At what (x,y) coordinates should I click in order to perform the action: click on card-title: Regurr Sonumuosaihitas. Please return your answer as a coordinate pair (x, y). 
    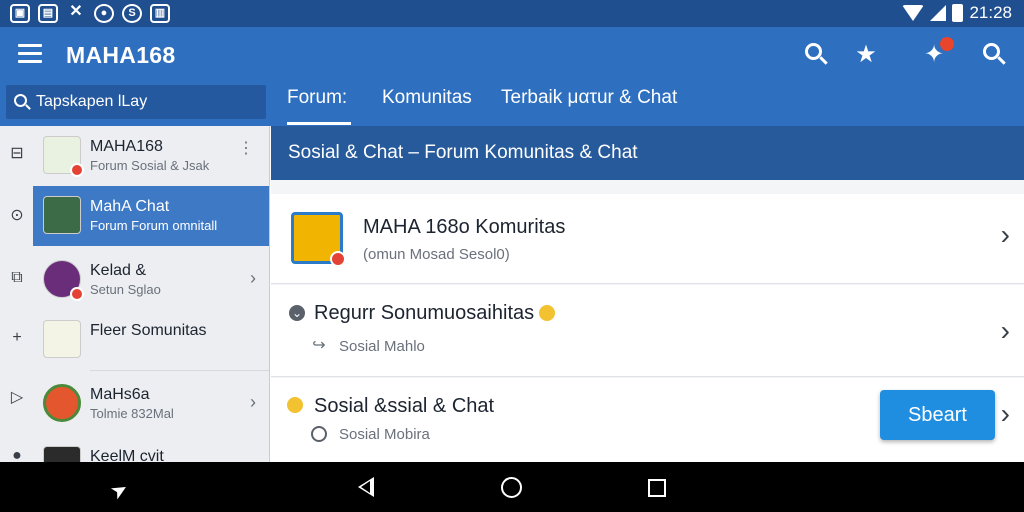
    Looking at the image, I should click on (424, 313).